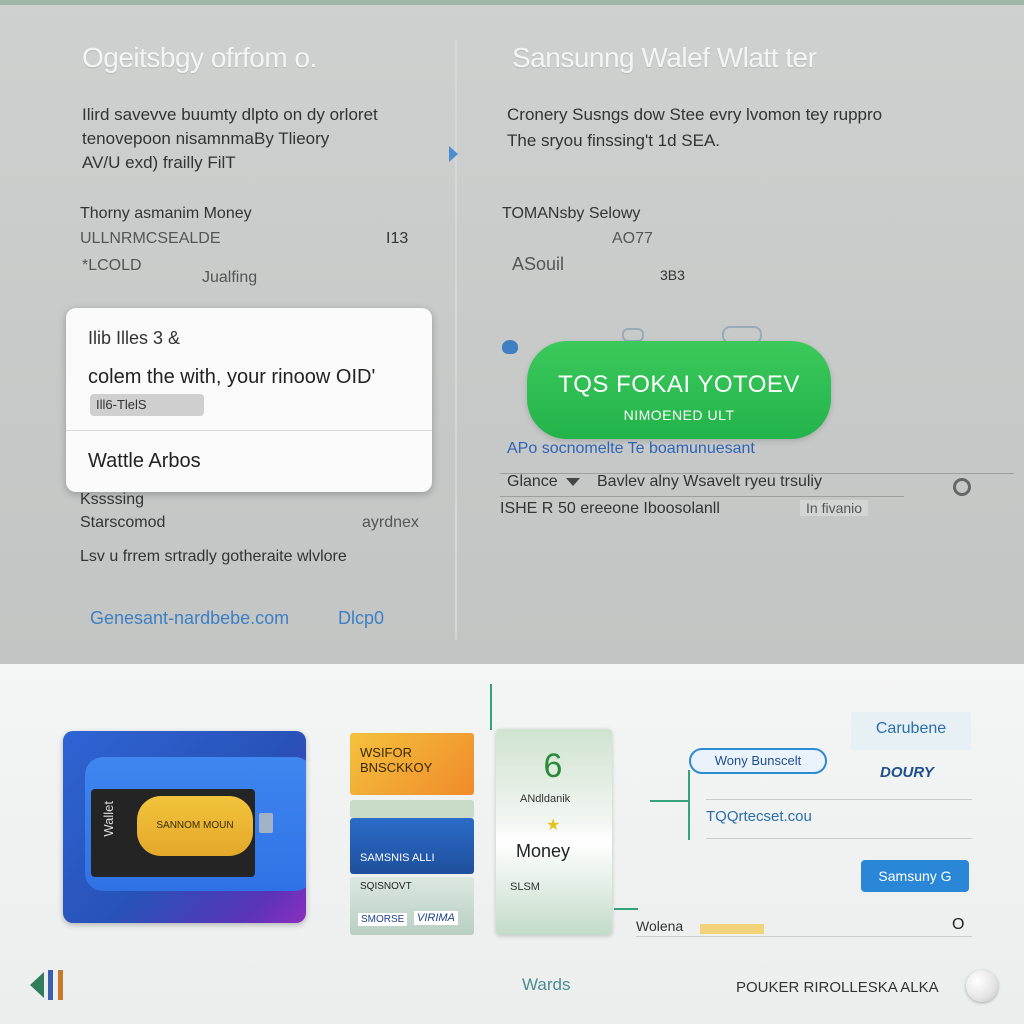 The height and width of the screenshot is (1024, 1024). I want to click on mini-card-green-label: SQISNOVT, so click(386, 886).